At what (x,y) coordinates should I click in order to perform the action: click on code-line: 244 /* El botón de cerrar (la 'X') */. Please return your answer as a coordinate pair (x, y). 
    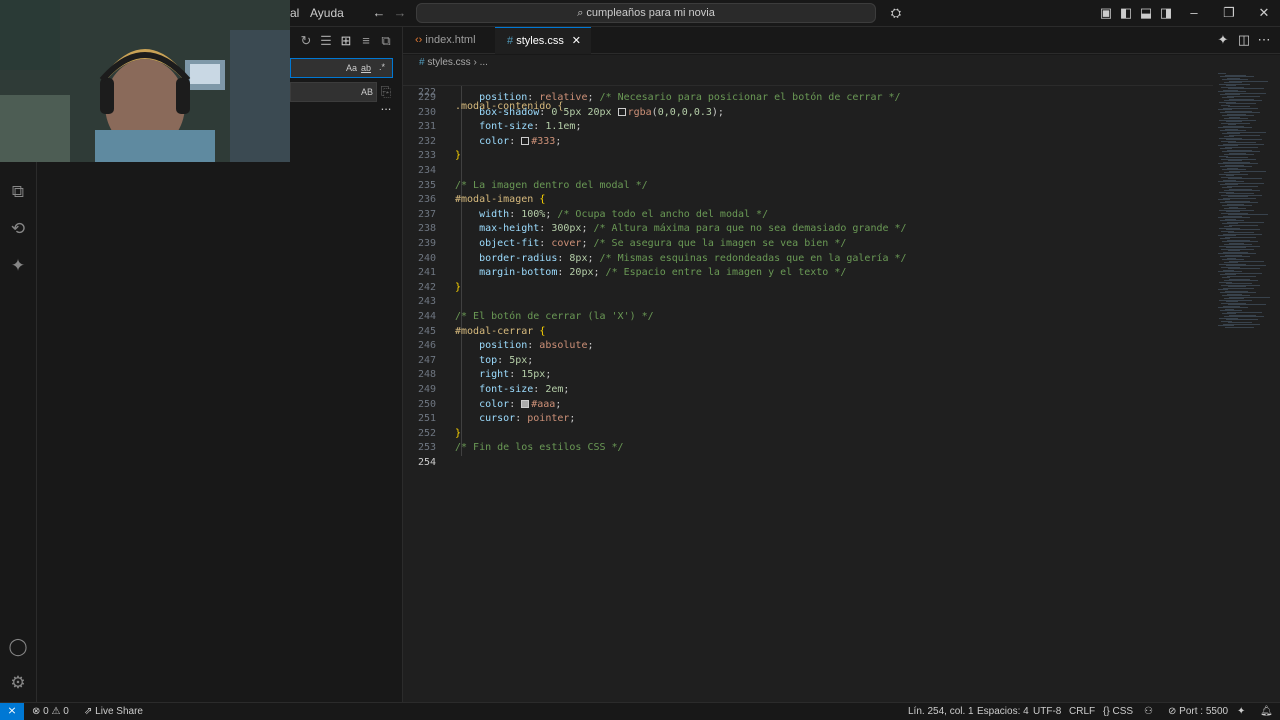
    Looking at the image, I should click on (808, 317).